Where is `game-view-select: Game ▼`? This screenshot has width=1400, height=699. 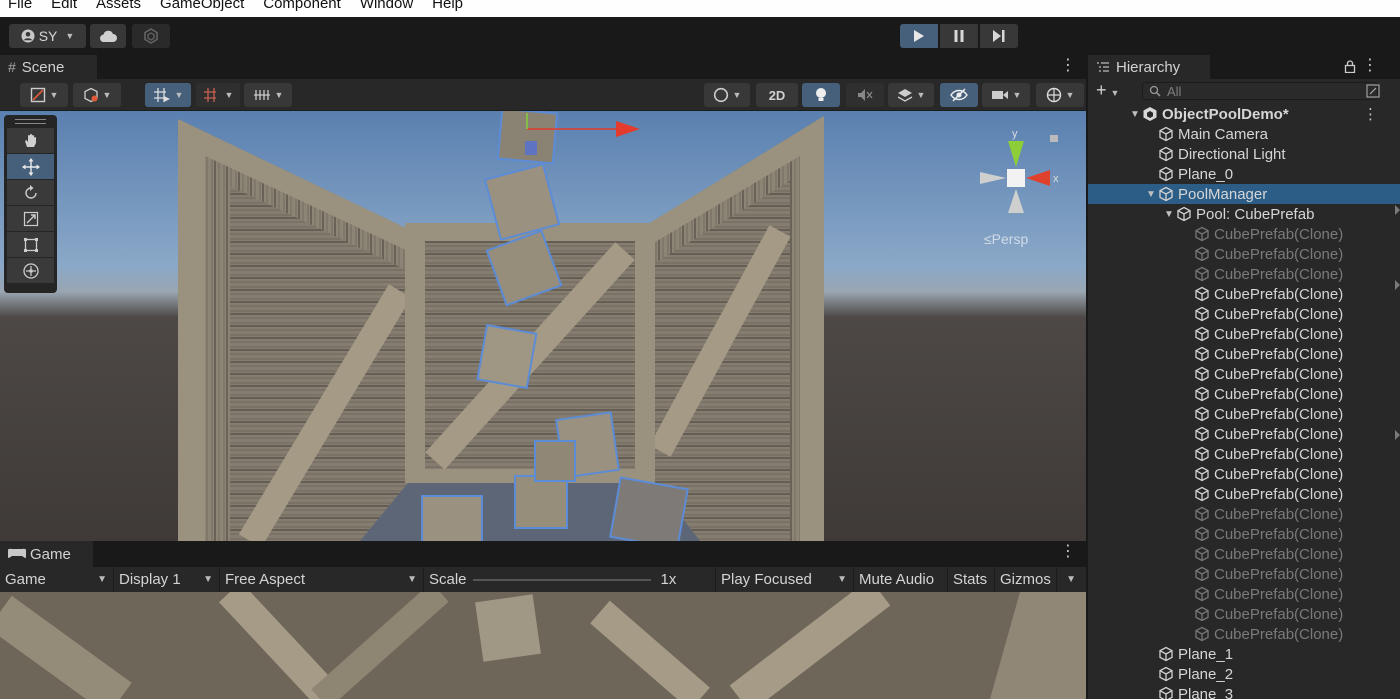 game-view-select: Game ▼ is located at coordinates (57, 579).